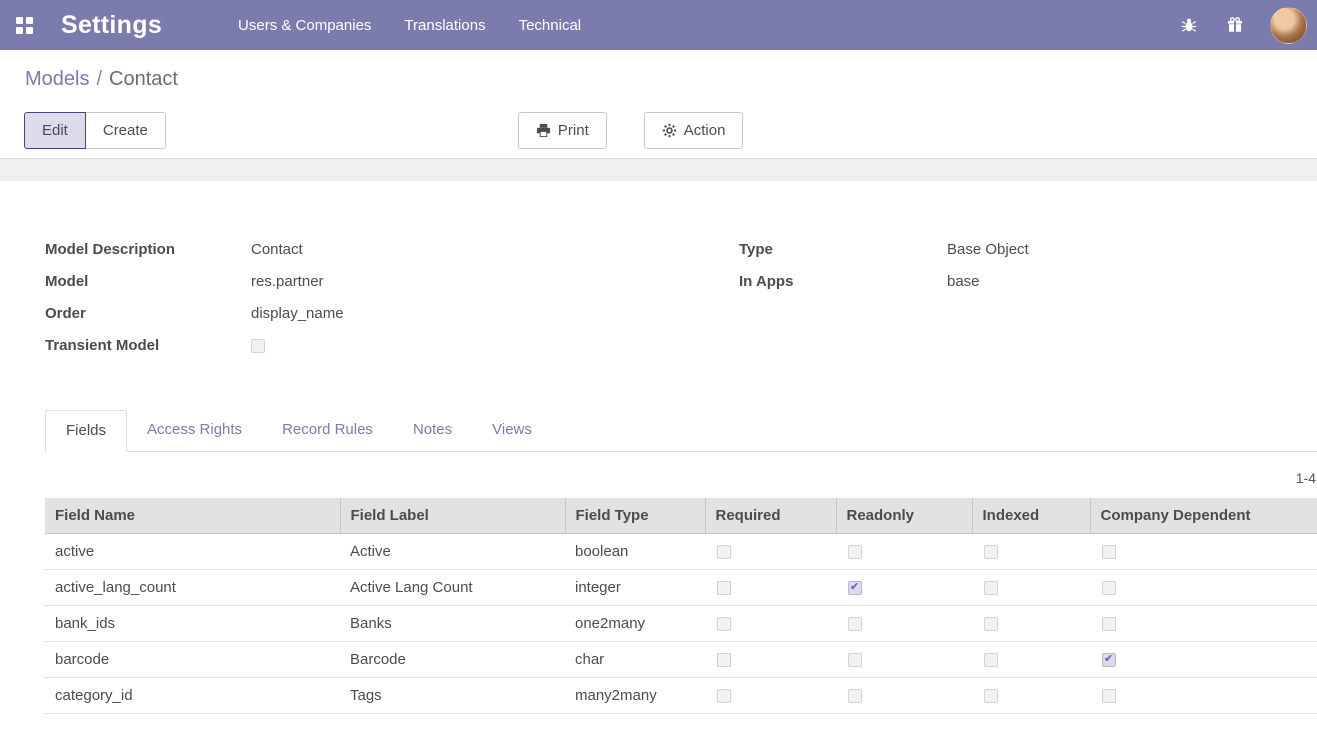  What do you see at coordinates (24, 25) in the screenshot?
I see `apps-menu-icon` at bounding box center [24, 25].